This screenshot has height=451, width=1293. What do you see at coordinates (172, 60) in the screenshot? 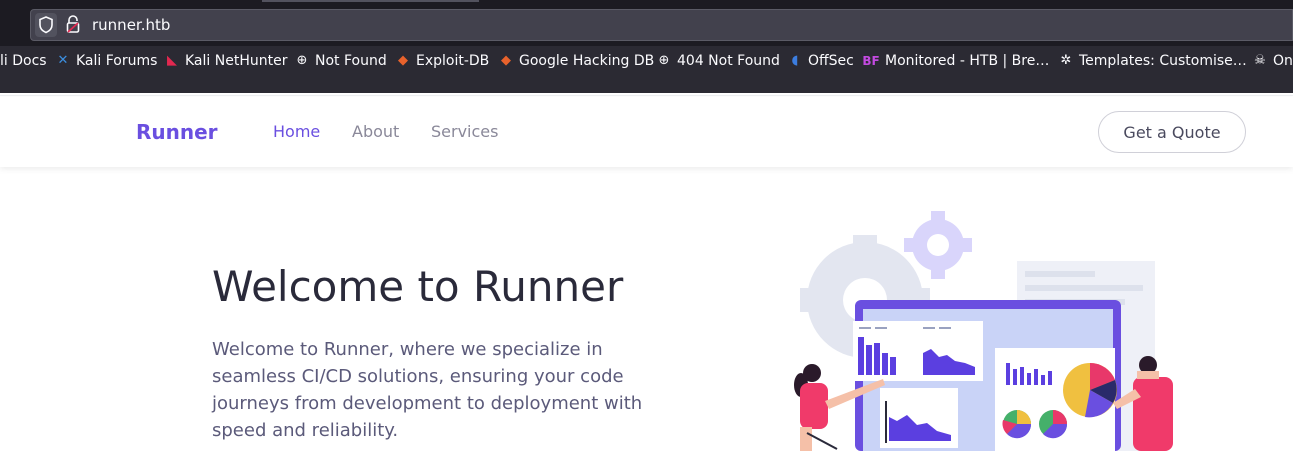
I see `kali-nethunter-icon: ◣` at bounding box center [172, 60].